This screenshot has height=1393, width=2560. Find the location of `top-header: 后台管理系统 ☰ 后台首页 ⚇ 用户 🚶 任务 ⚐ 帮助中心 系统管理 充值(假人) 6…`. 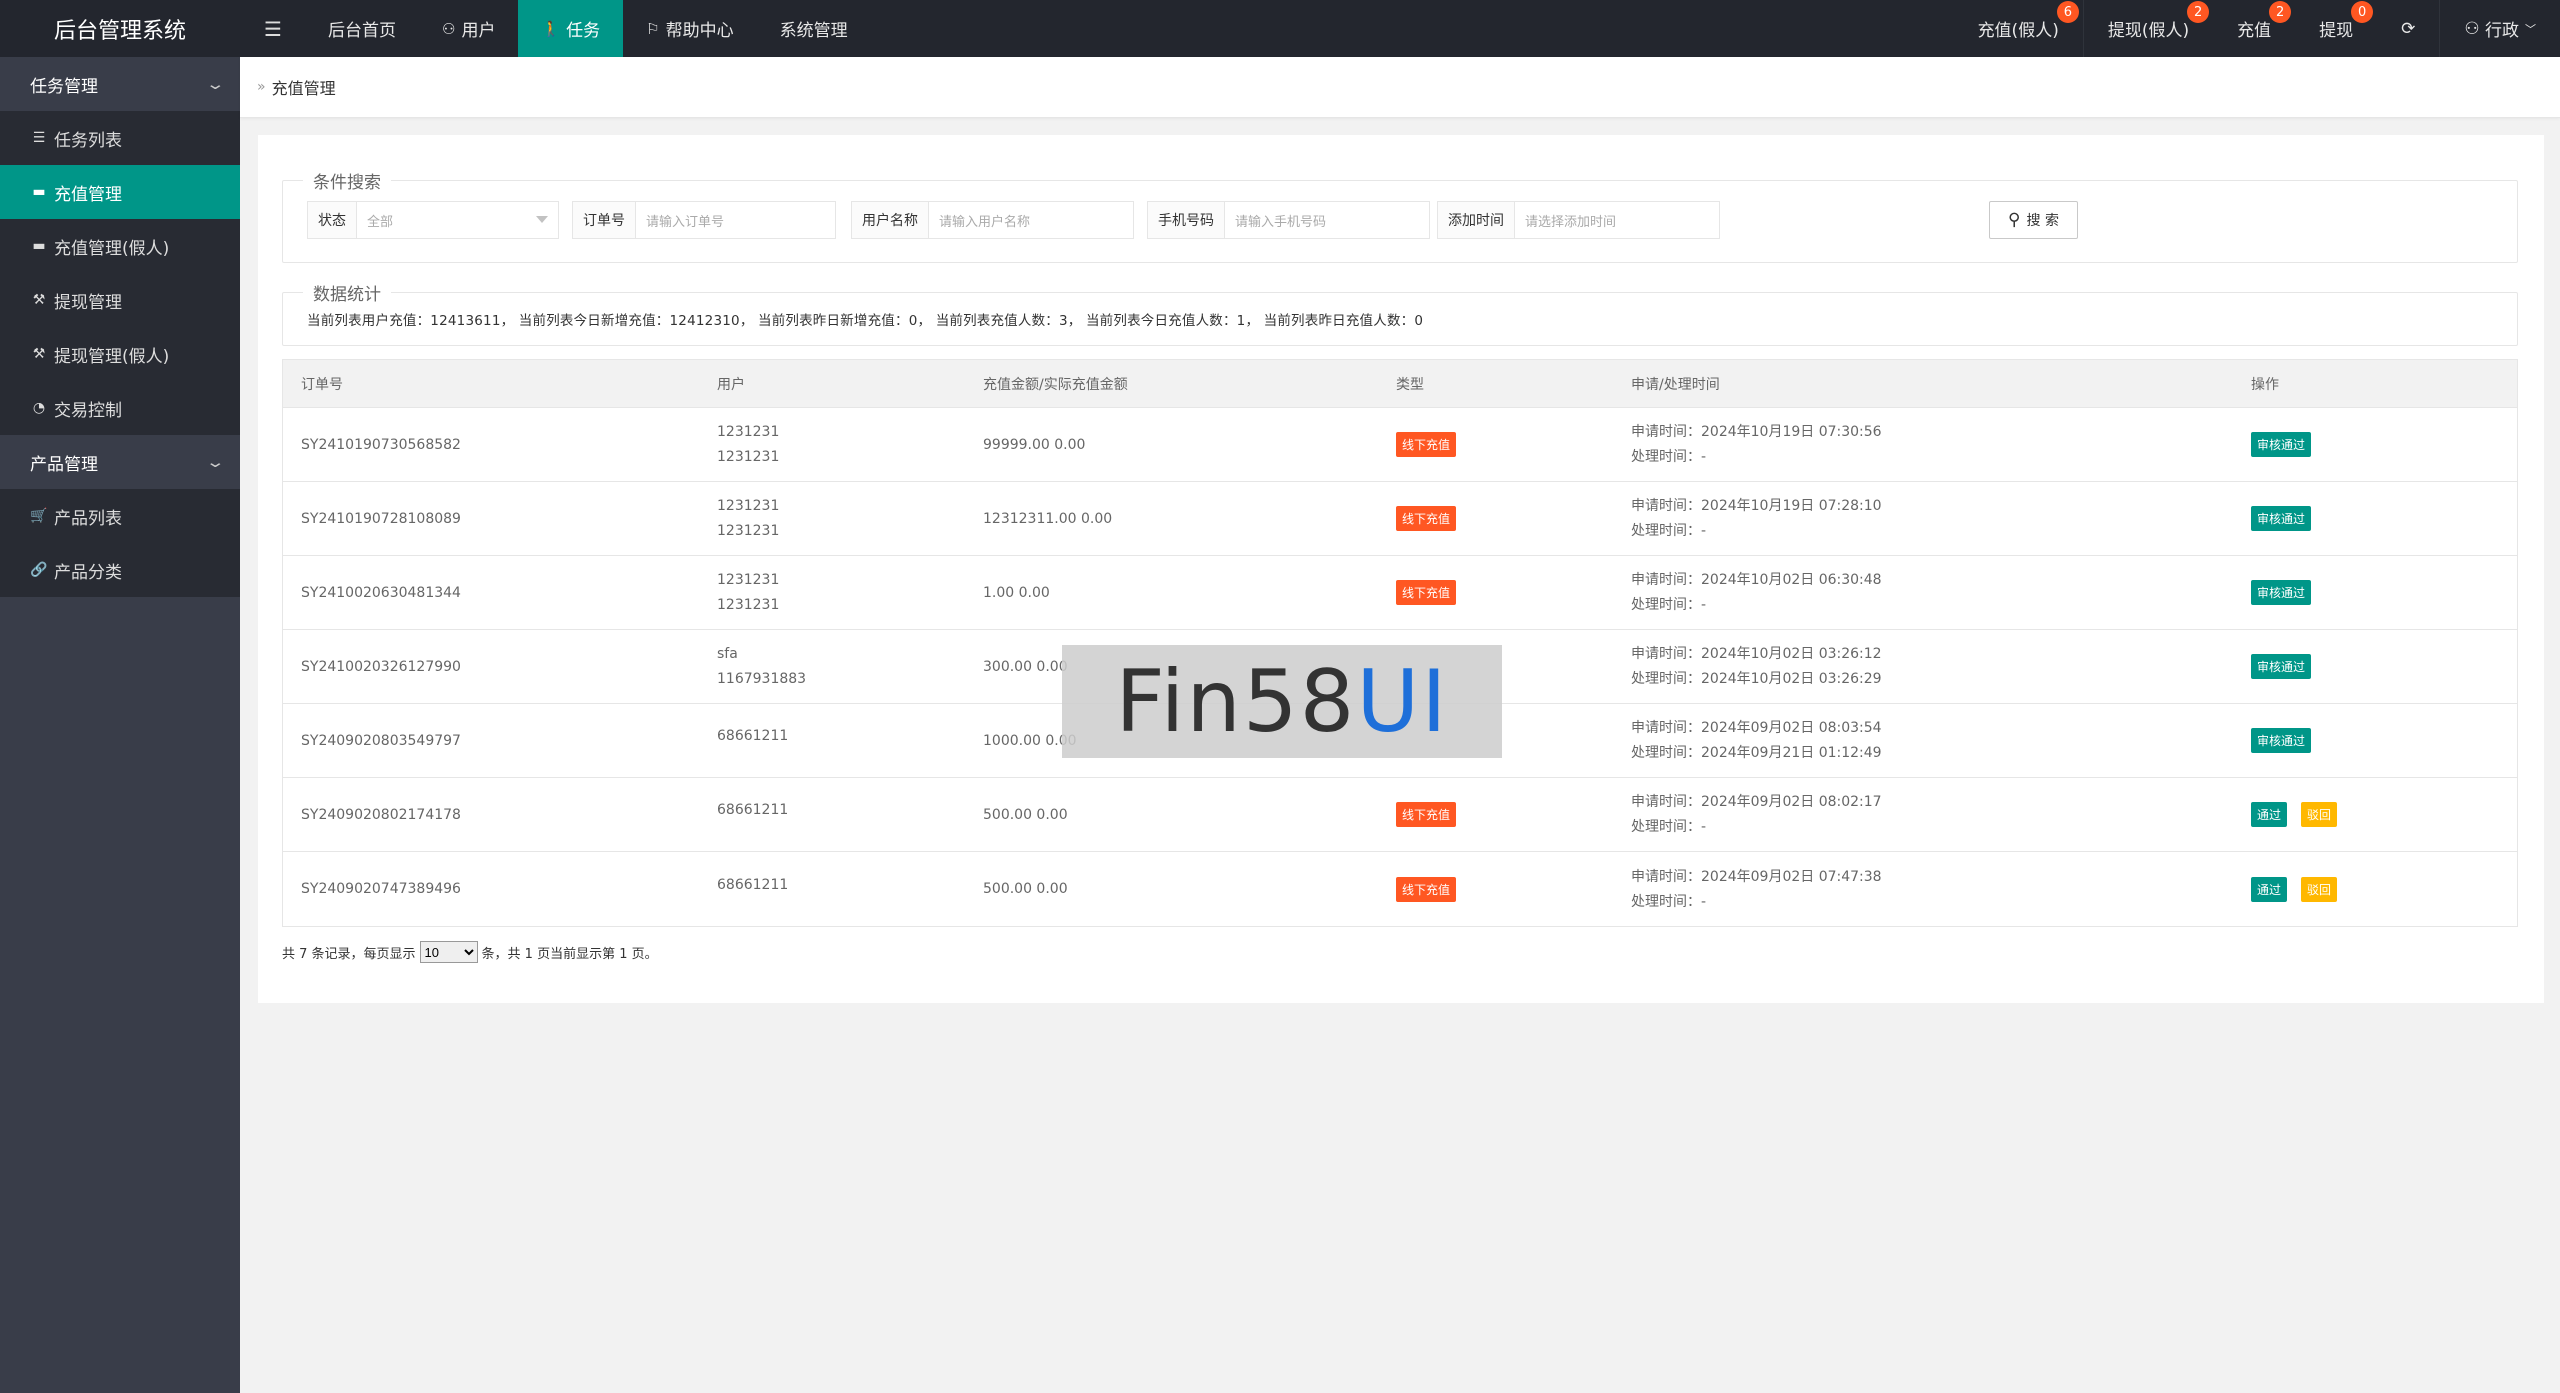

top-header: 后台管理系统 ☰ 后台首页 ⚇ 用户 🚶 任务 ⚐ 帮助中心 系统管理 充值(假人) 6… is located at coordinates (1280, 28).